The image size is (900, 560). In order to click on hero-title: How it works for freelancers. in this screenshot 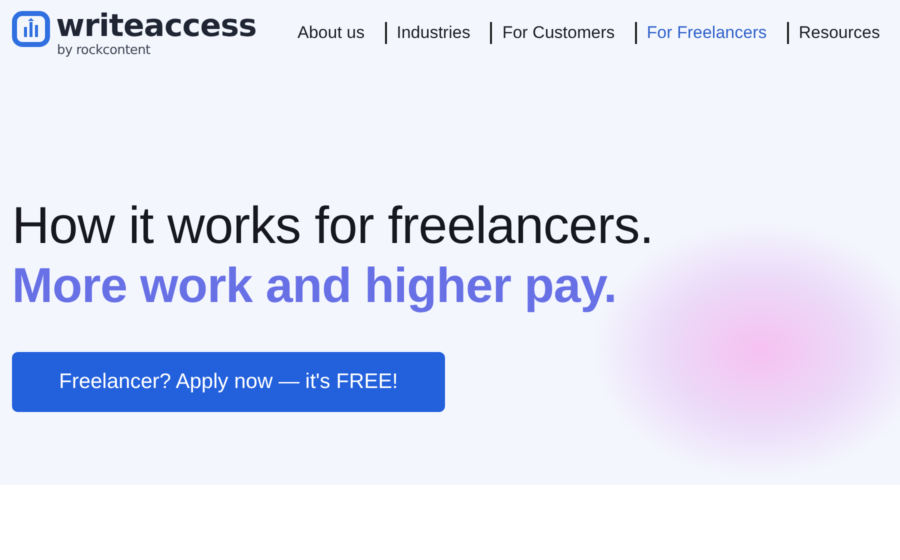, I will do `click(333, 226)`.